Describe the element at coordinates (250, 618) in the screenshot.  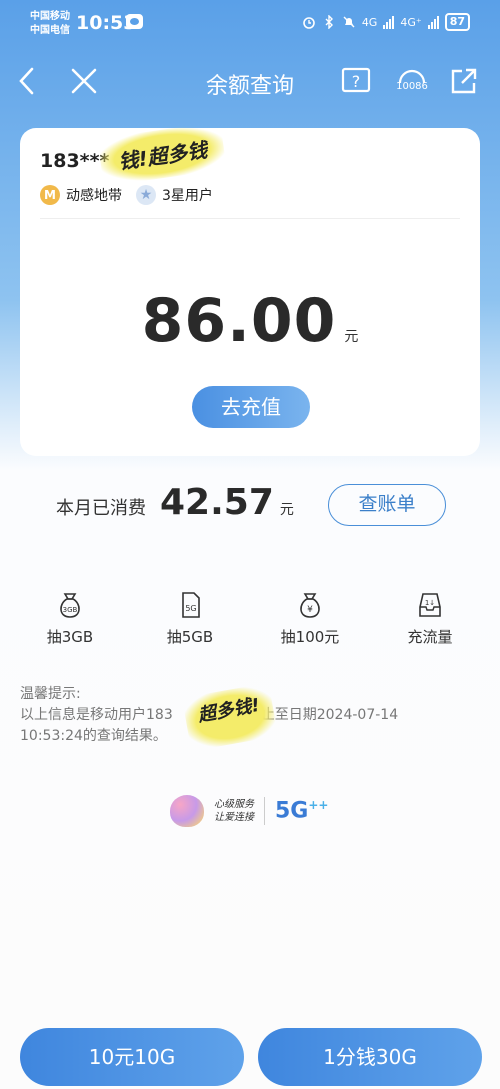
I see `quick-actions: 3GB 抽3GB 5G 抽5GB ¥ 抽100元 1↓ 充流量` at that location.